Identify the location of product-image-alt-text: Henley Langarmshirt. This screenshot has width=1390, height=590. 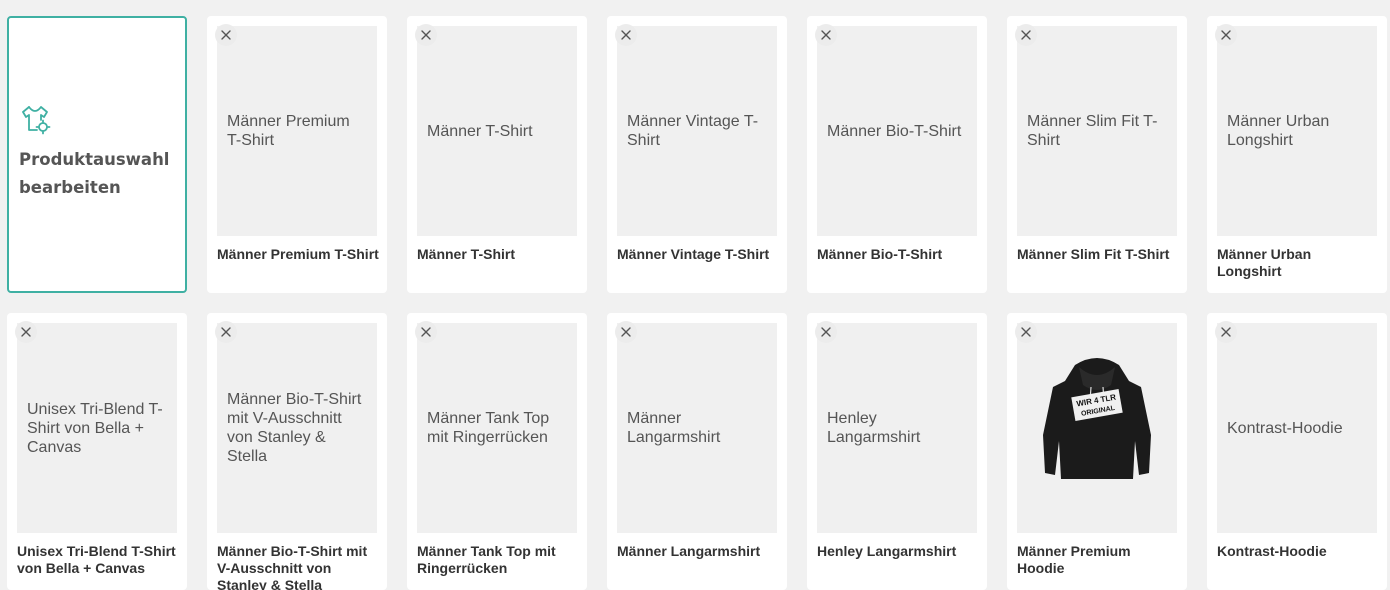
(874, 428).